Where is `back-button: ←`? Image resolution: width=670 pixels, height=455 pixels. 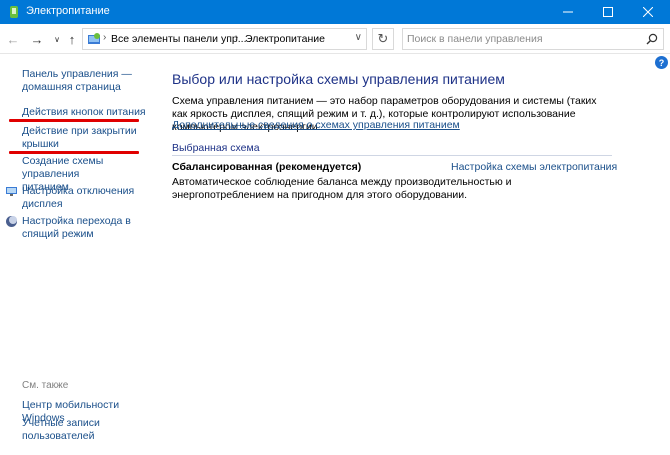 back-button: ← is located at coordinates (13, 39).